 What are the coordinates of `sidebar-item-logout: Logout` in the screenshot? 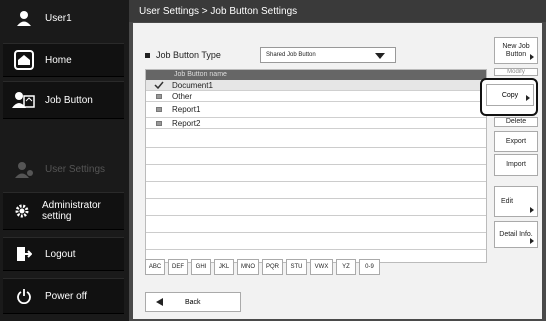 It's located at (63, 254).